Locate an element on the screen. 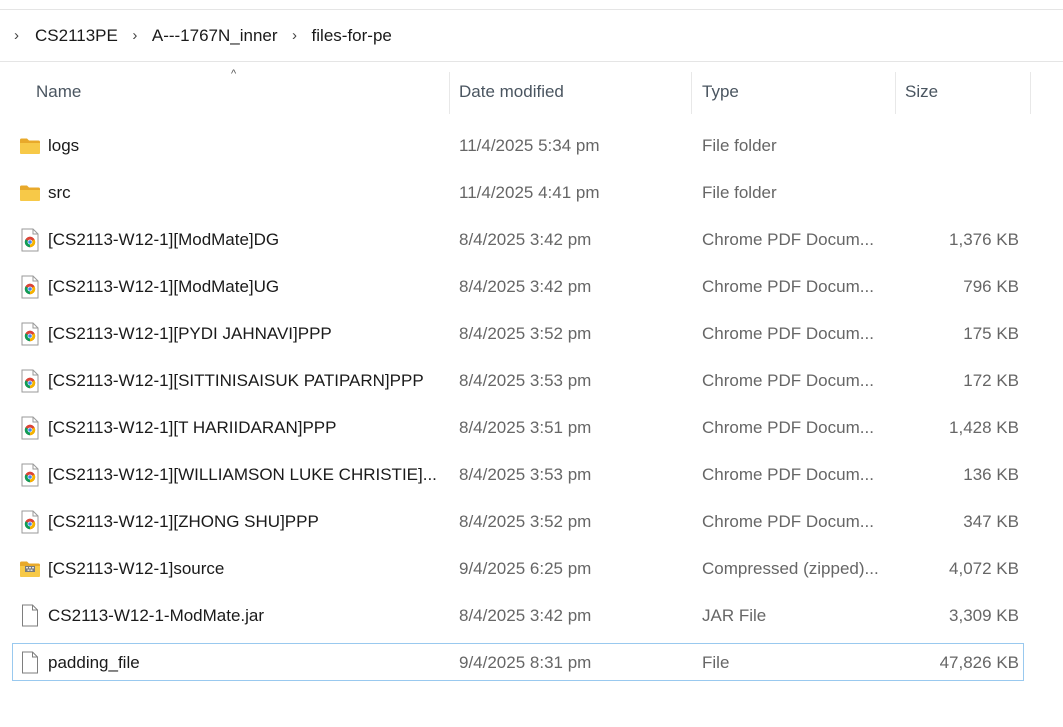 The width and height of the screenshot is (1063, 727). file-row: src 11/4/2025 4:41 pm File folder is located at coordinates (531, 192).